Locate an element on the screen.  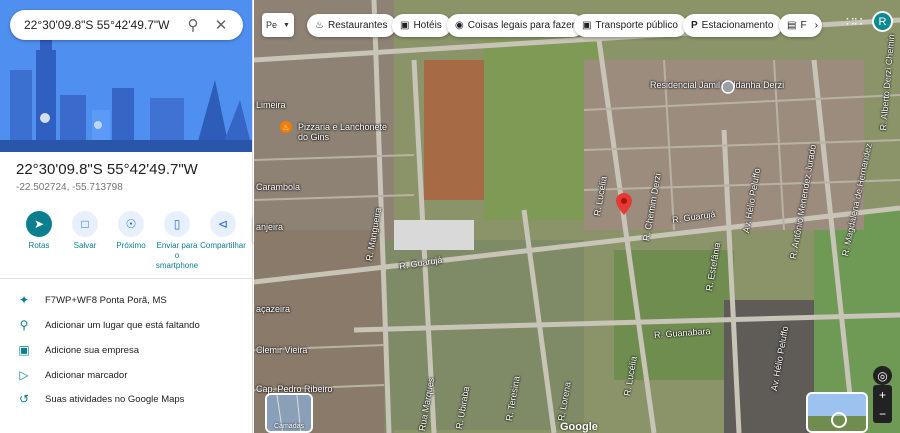
map-label-residencial: Residencial Jamil Saldanha Derzi is located at coordinates (717, 85).